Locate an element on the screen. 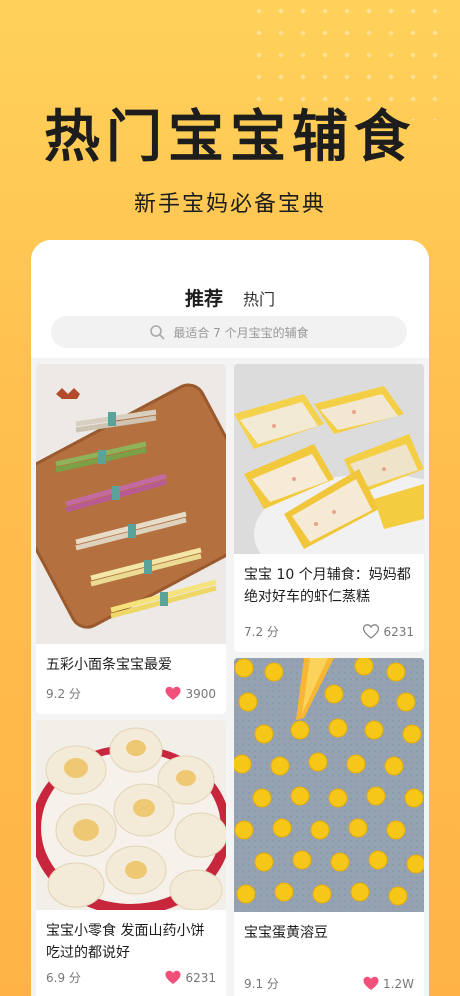 The width and height of the screenshot is (460, 996). tab-bar: 推荐 热门 is located at coordinates (230, 298).